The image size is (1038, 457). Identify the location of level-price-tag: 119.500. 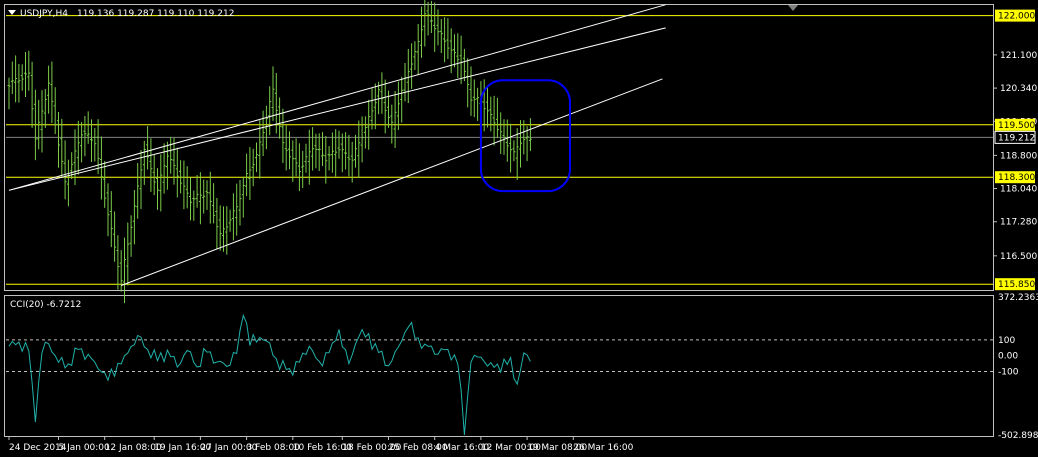
(1016, 126).